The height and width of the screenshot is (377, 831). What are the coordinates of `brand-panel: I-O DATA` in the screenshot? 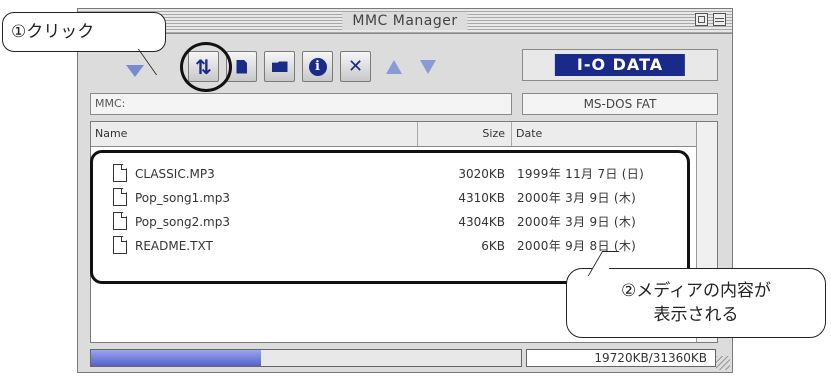 It's located at (620, 65).